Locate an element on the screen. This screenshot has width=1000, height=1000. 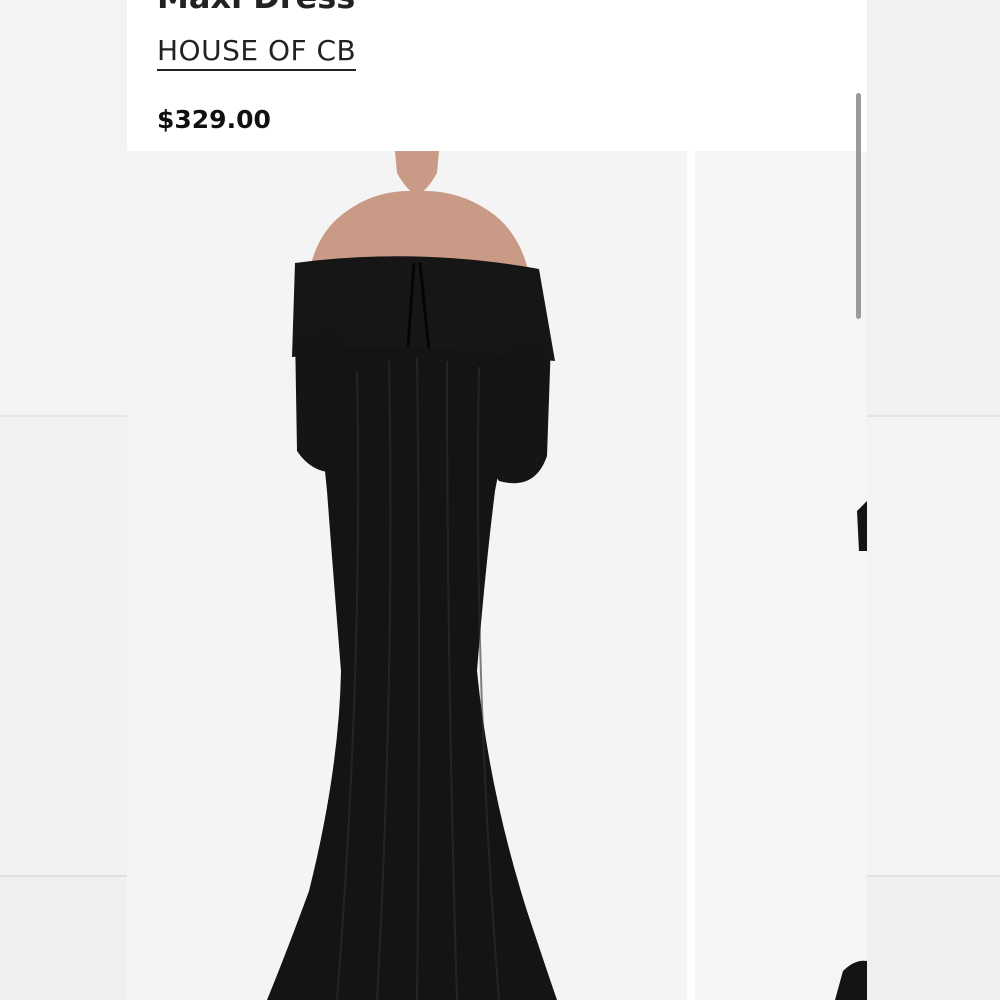
product-title: Maxi Dress is located at coordinates (256, 8).